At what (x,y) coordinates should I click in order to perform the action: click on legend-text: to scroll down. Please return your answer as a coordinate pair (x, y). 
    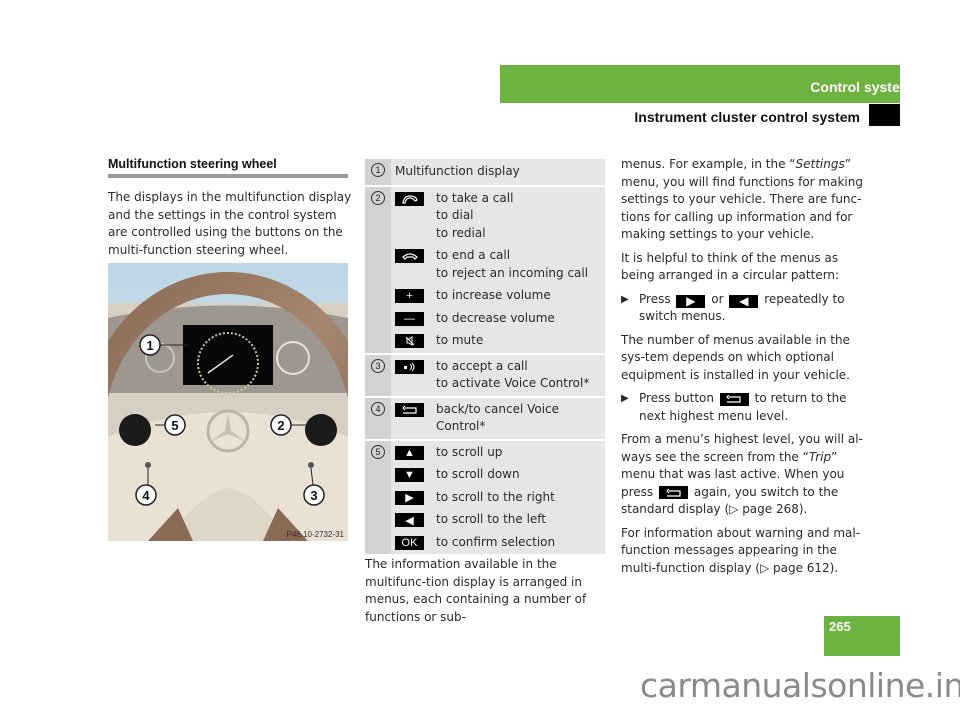
    Looking at the image, I should click on (478, 474).